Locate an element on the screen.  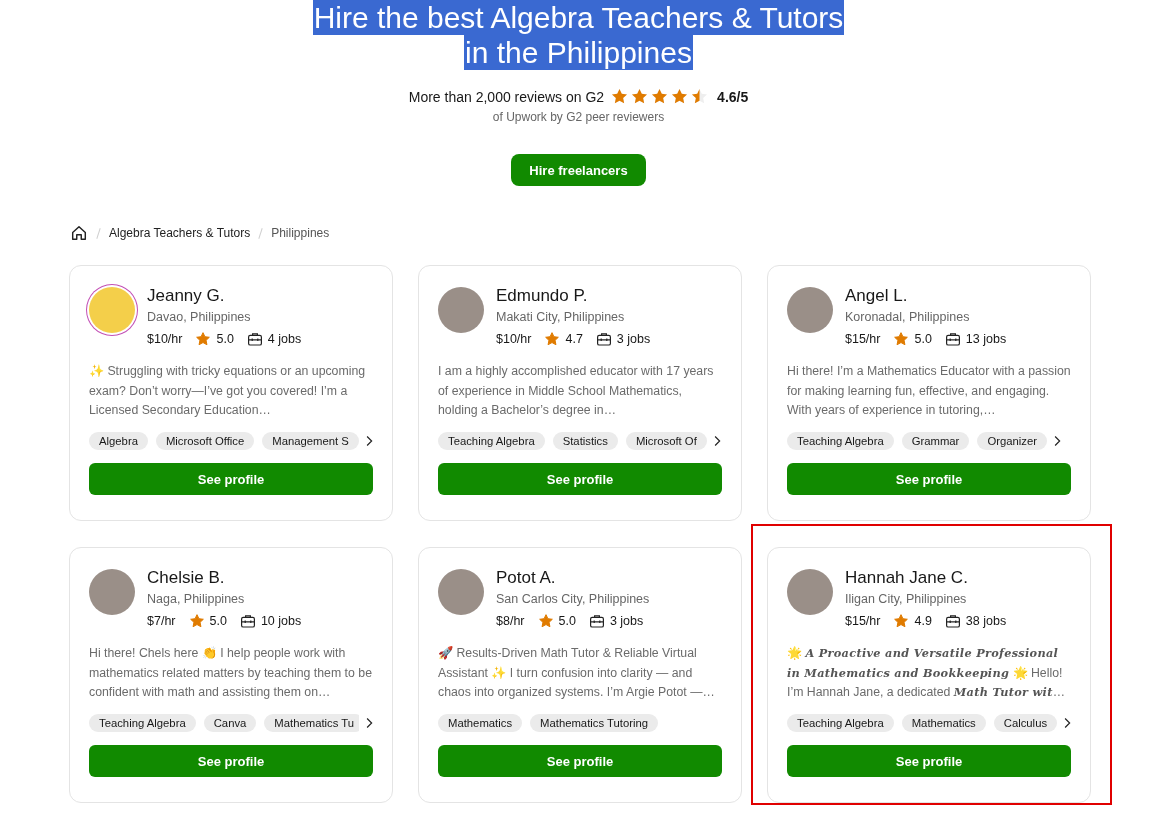
freelancer-name: Potot A. is located at coordinates (573, 578).